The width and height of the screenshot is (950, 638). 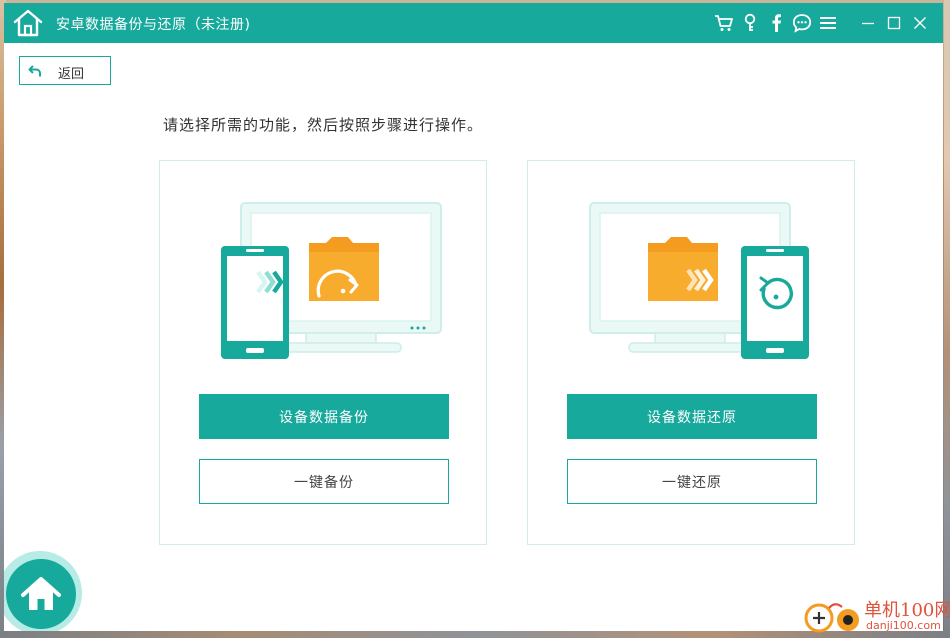 I want to click on desktop-background-right, so click(x=947, y=319).